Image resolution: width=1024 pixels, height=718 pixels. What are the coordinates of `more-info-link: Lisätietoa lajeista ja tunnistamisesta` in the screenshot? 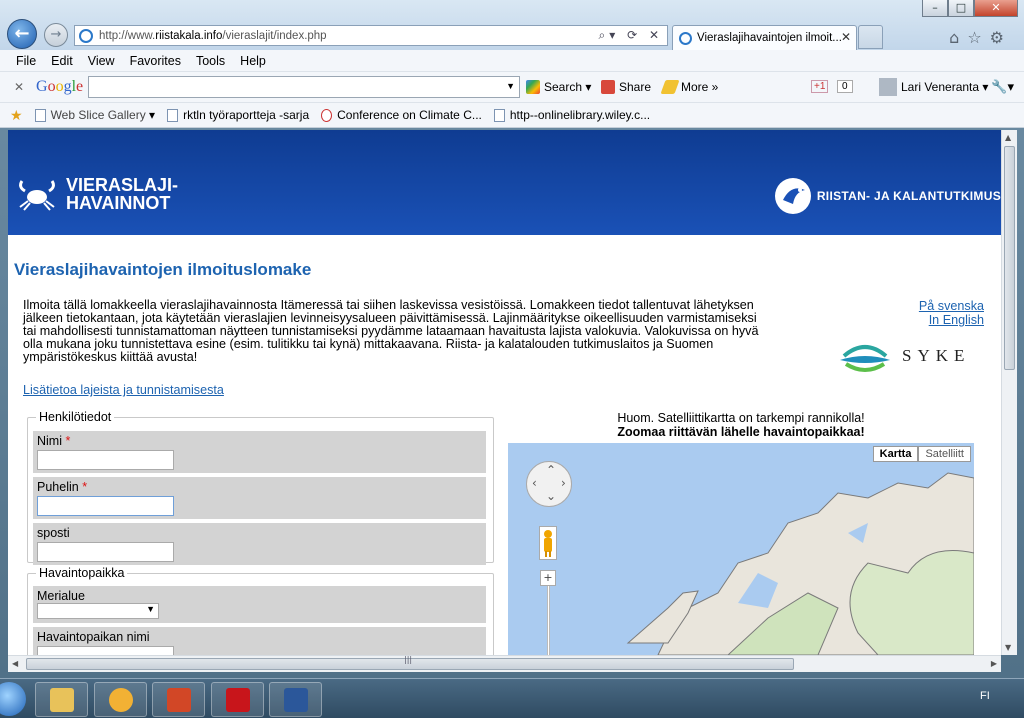 It's located at (123, 390).